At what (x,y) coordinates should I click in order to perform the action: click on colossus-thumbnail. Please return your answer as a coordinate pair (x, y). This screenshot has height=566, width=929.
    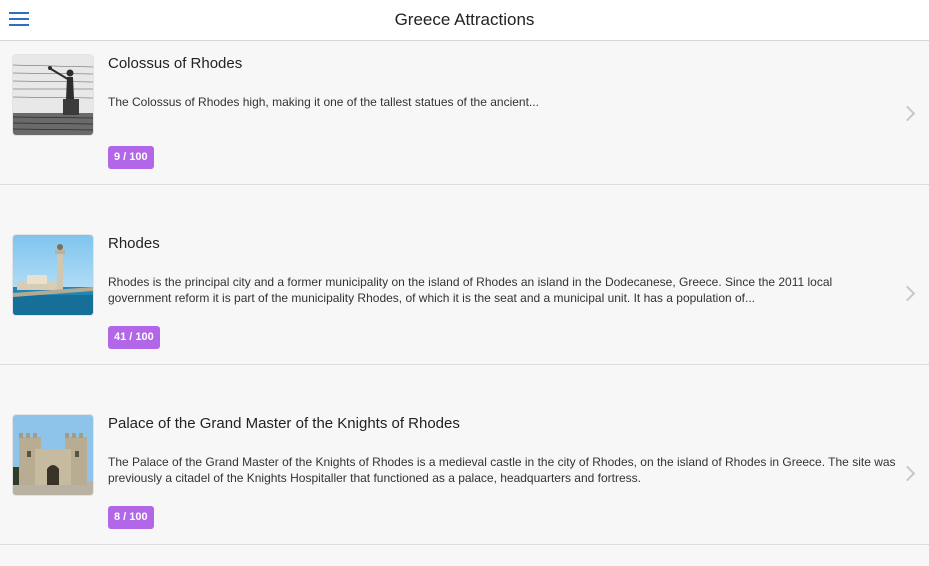
    Looking at the image, I should click on (53, 95).